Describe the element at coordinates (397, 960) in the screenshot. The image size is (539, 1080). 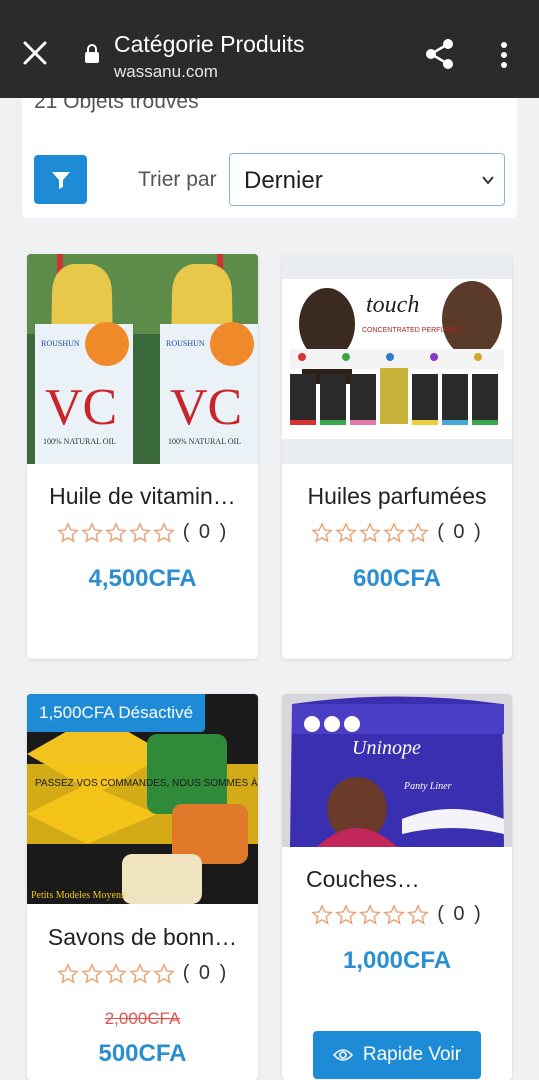
I see `product-price: 1,000CFA` at that location.